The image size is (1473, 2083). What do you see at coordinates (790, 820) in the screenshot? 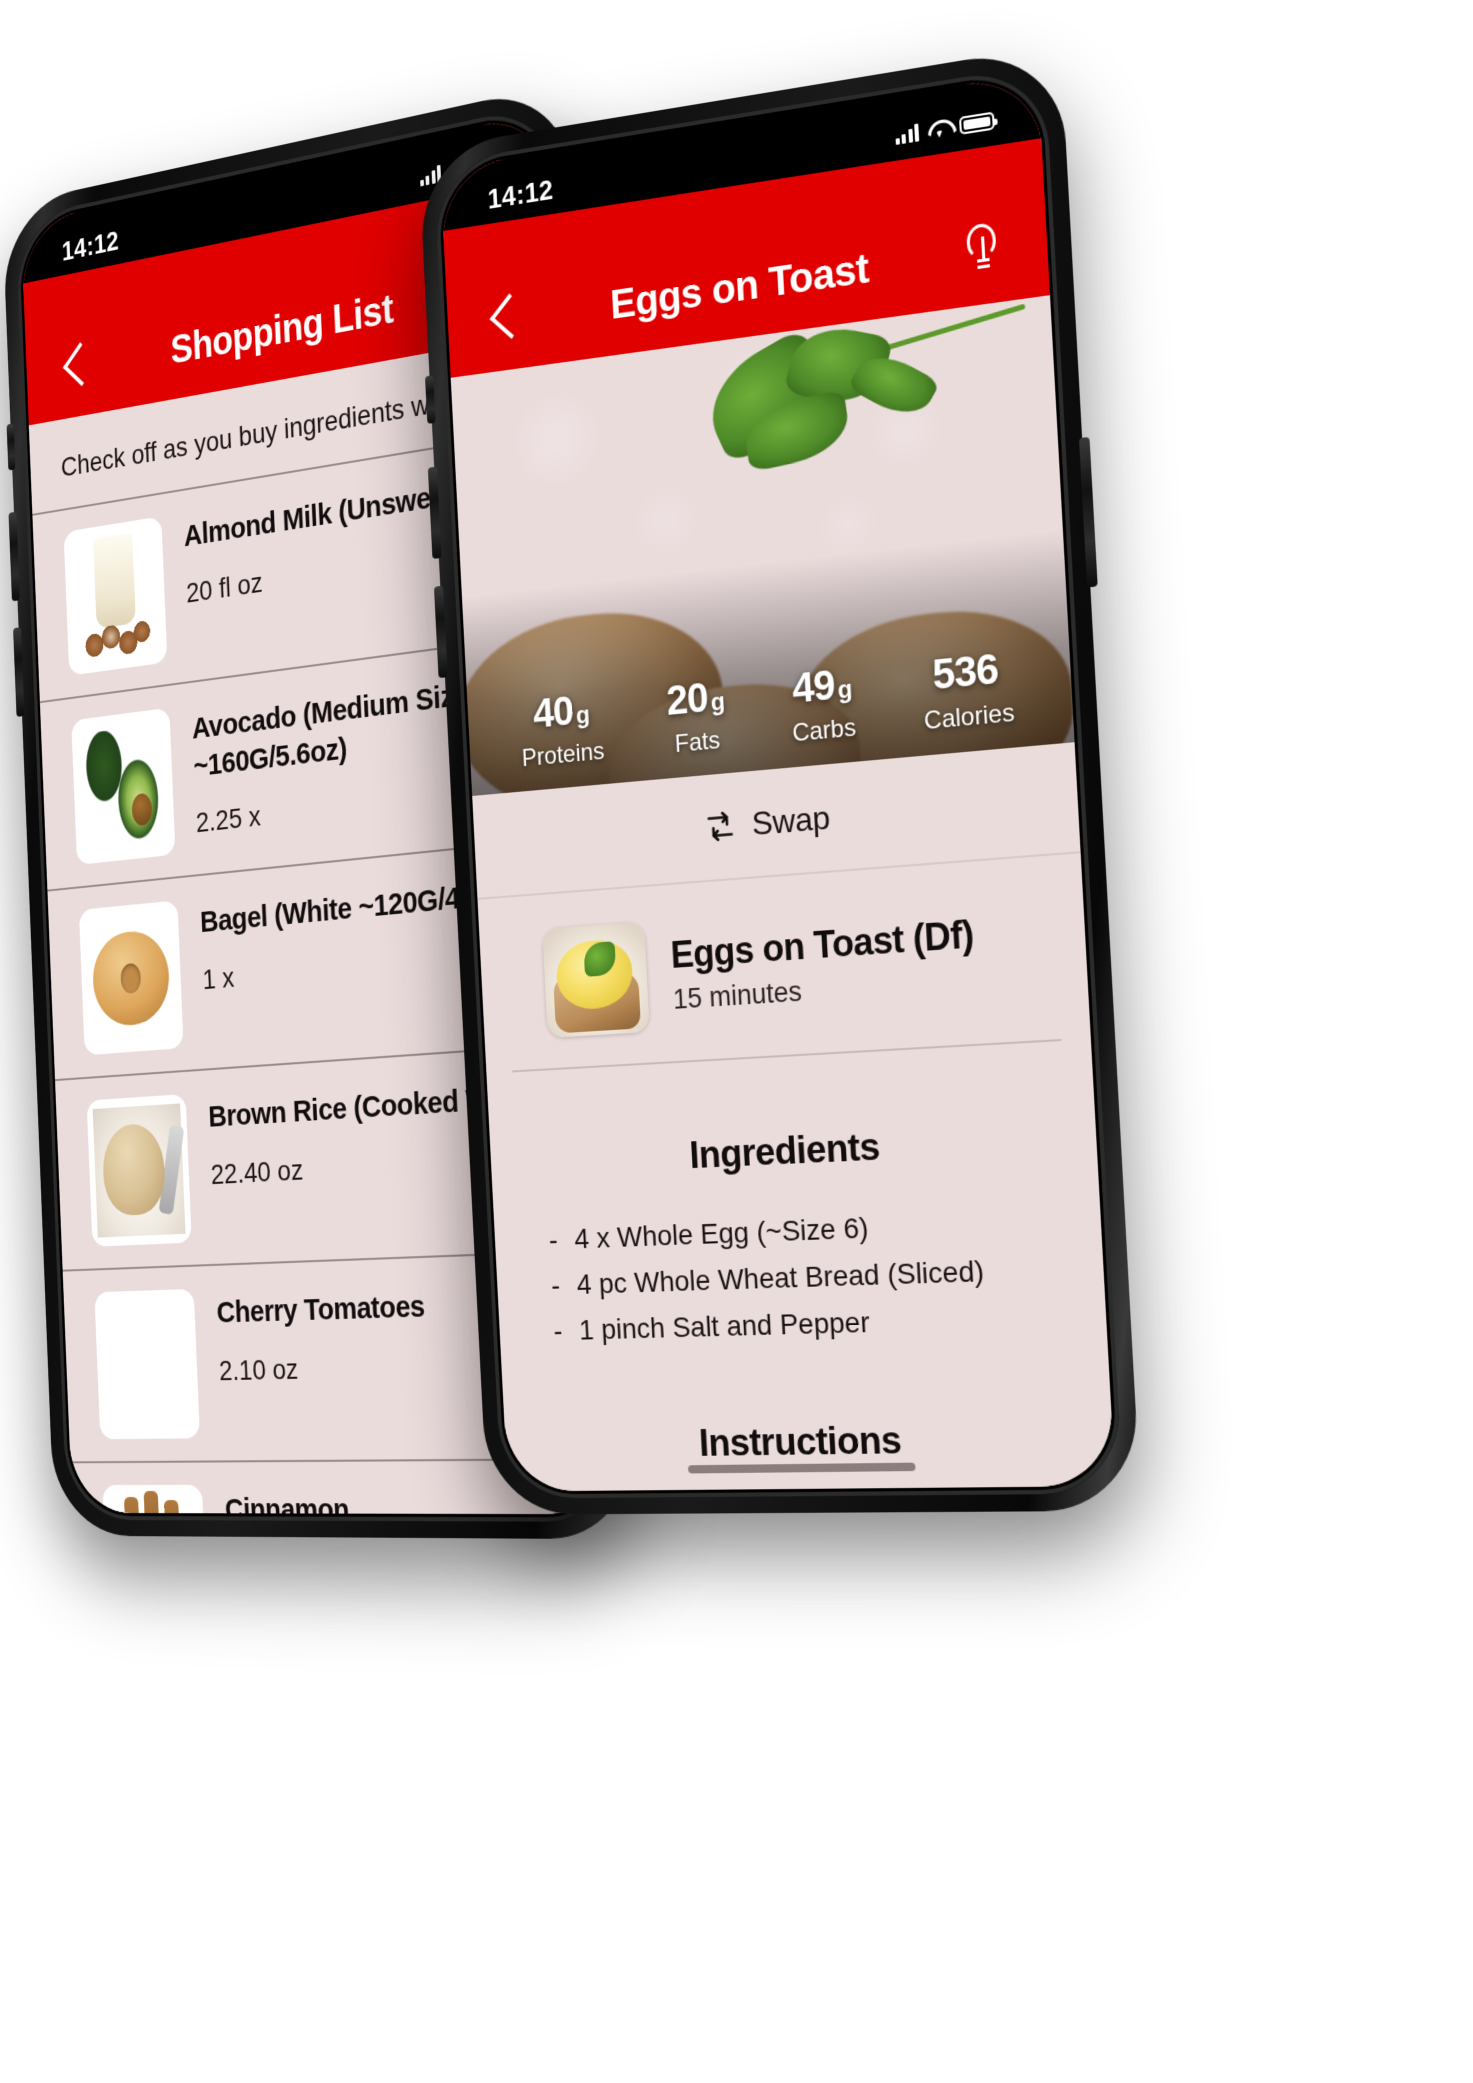
I see `swap-label: Swap` at bounding box center [790, 820].